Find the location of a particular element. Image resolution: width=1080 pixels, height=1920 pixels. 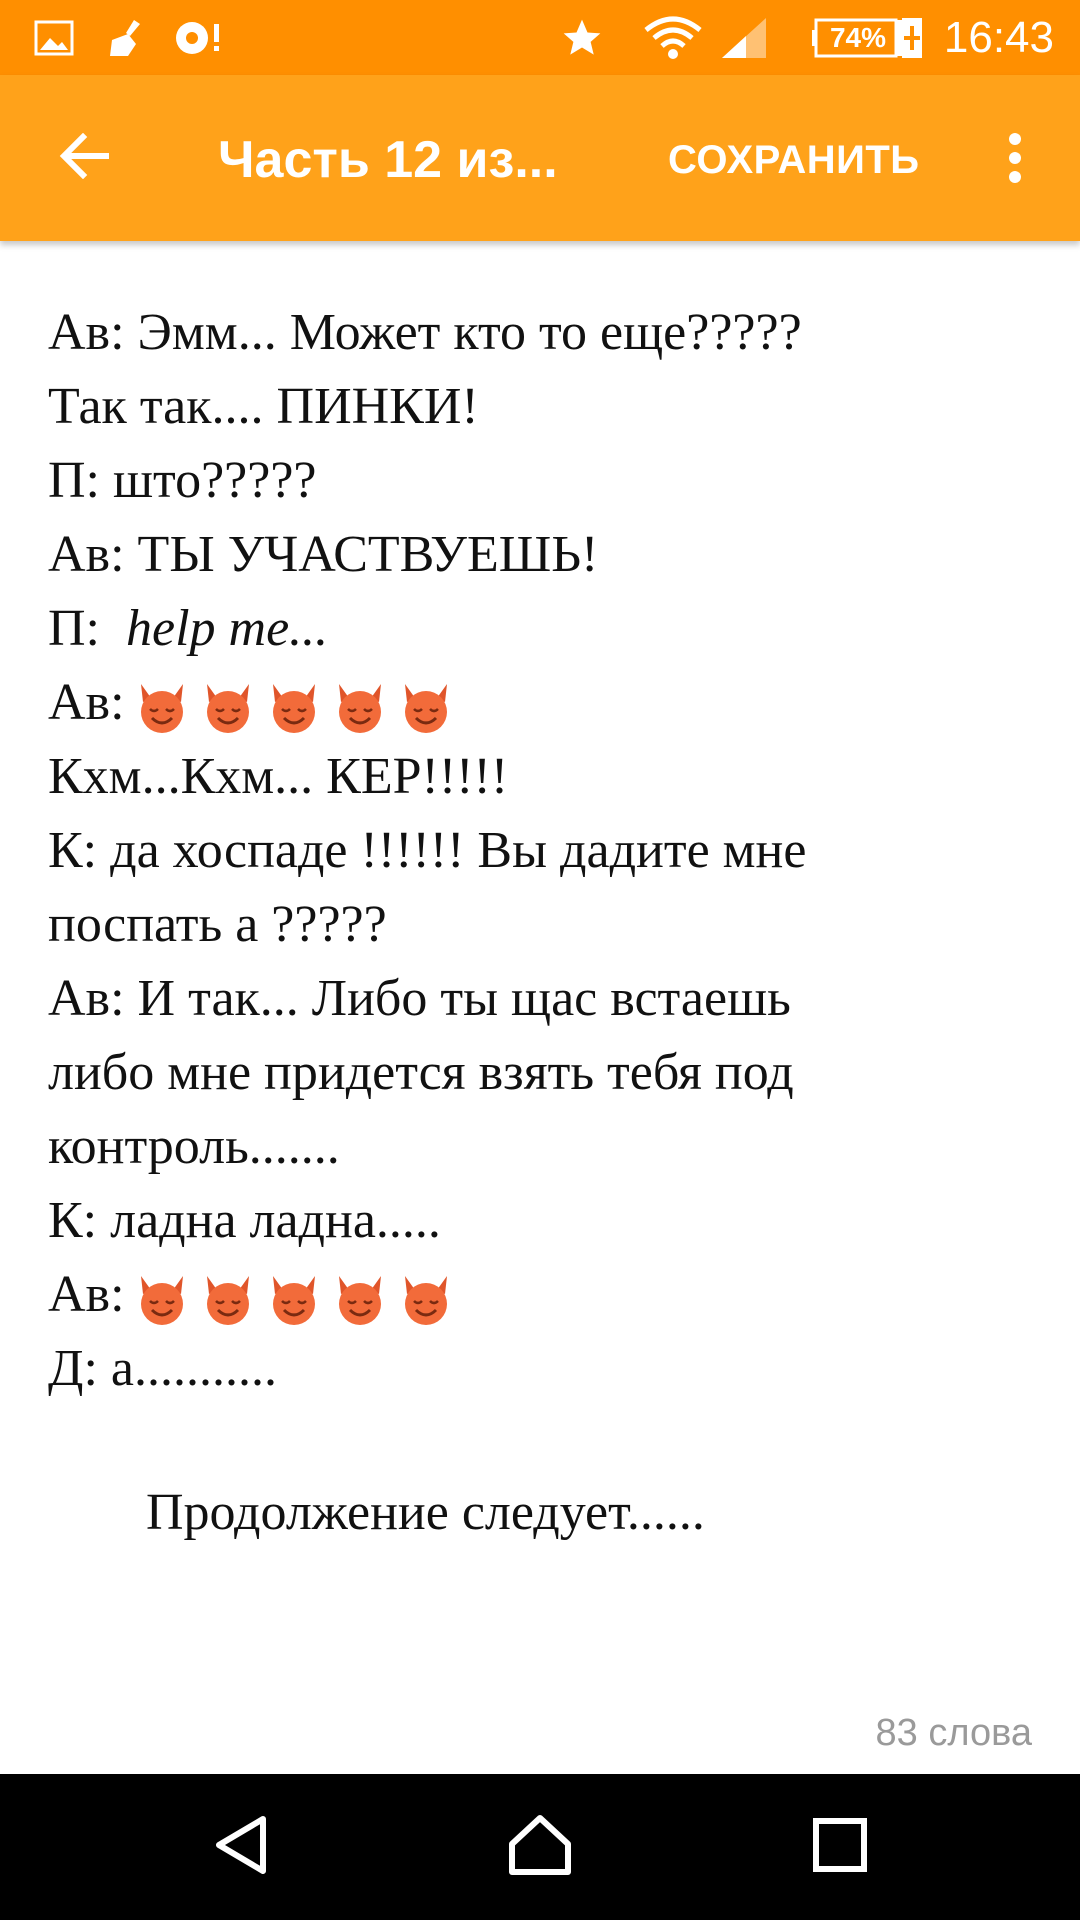

app-bar: Часть 12 из... СОХРАНИТЬ is located at coordinates (540, 158).